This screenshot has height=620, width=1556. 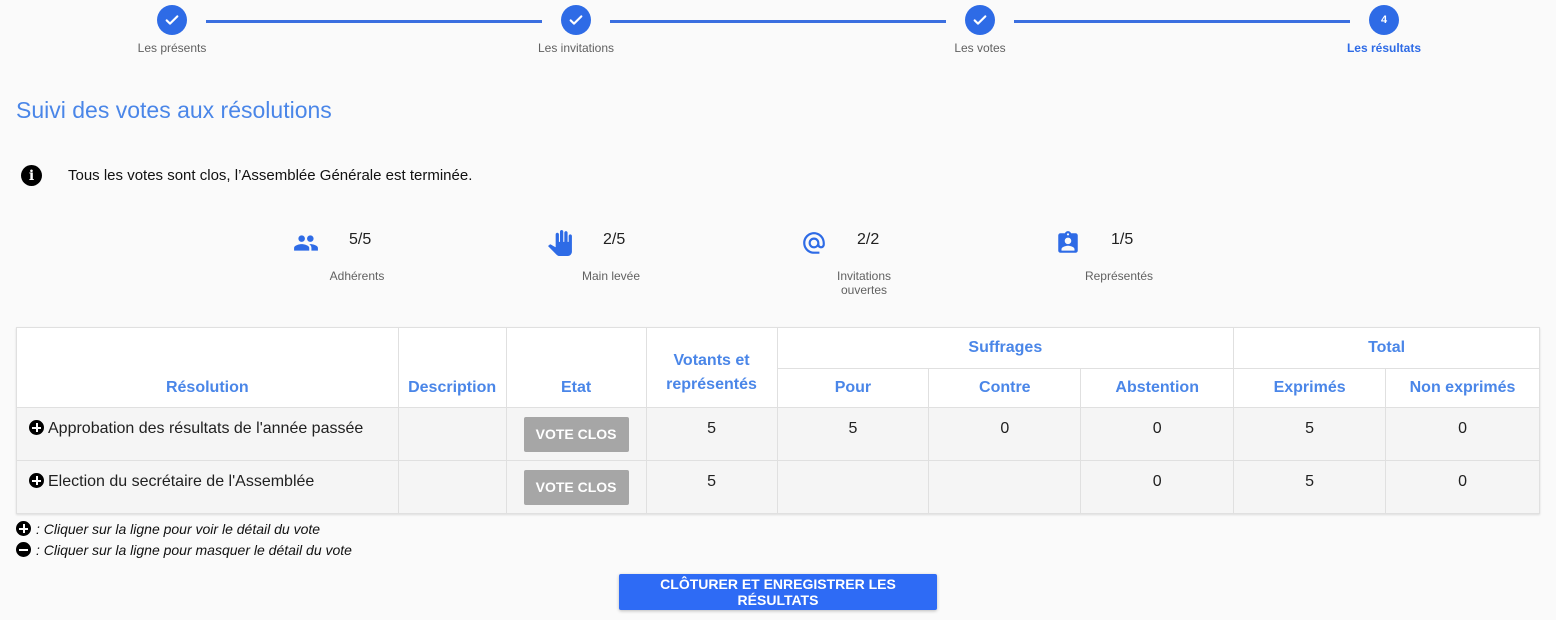 I want to click on header-resolution: Résolution, so click(x=207, y=367).